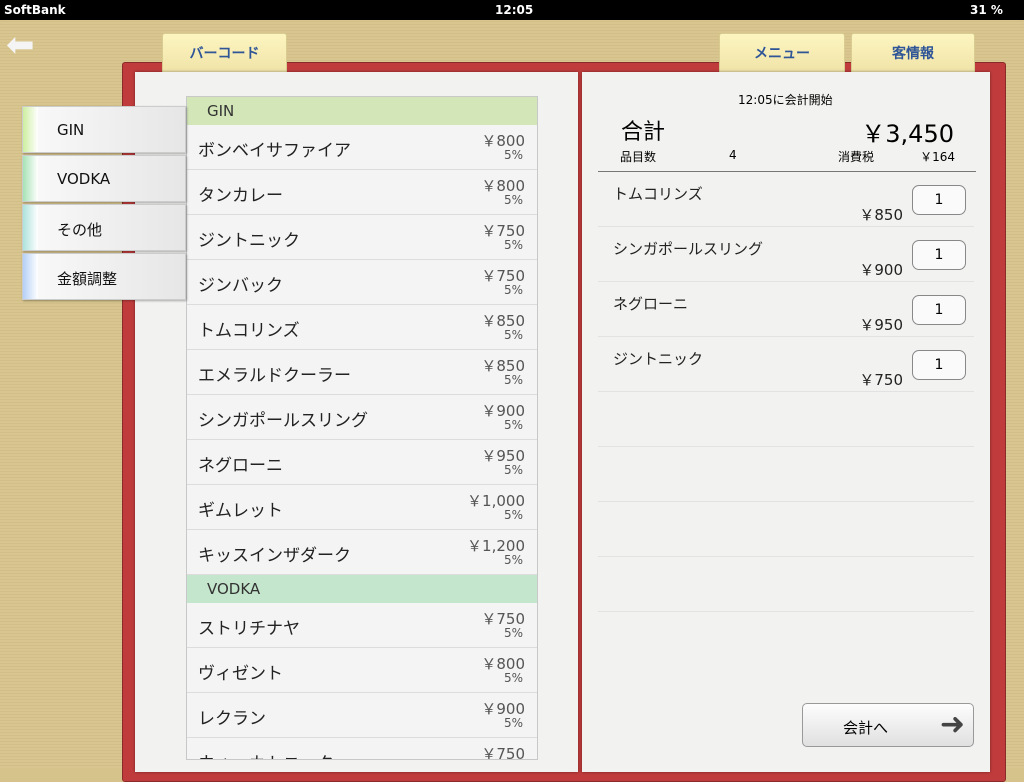 This screenshot has height=782, width=1024. I want to click on bill-item: シンガポールスリング ￥900 1, so click(786, 254).